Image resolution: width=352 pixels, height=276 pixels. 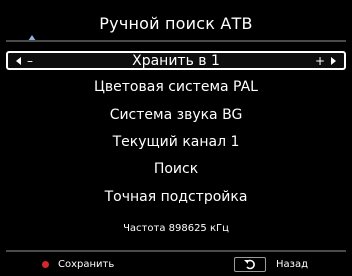 What do you see at coordinates (319, 60) in the screenshot?
I see `plus-symbol: +` at bounding box center [319, 60].